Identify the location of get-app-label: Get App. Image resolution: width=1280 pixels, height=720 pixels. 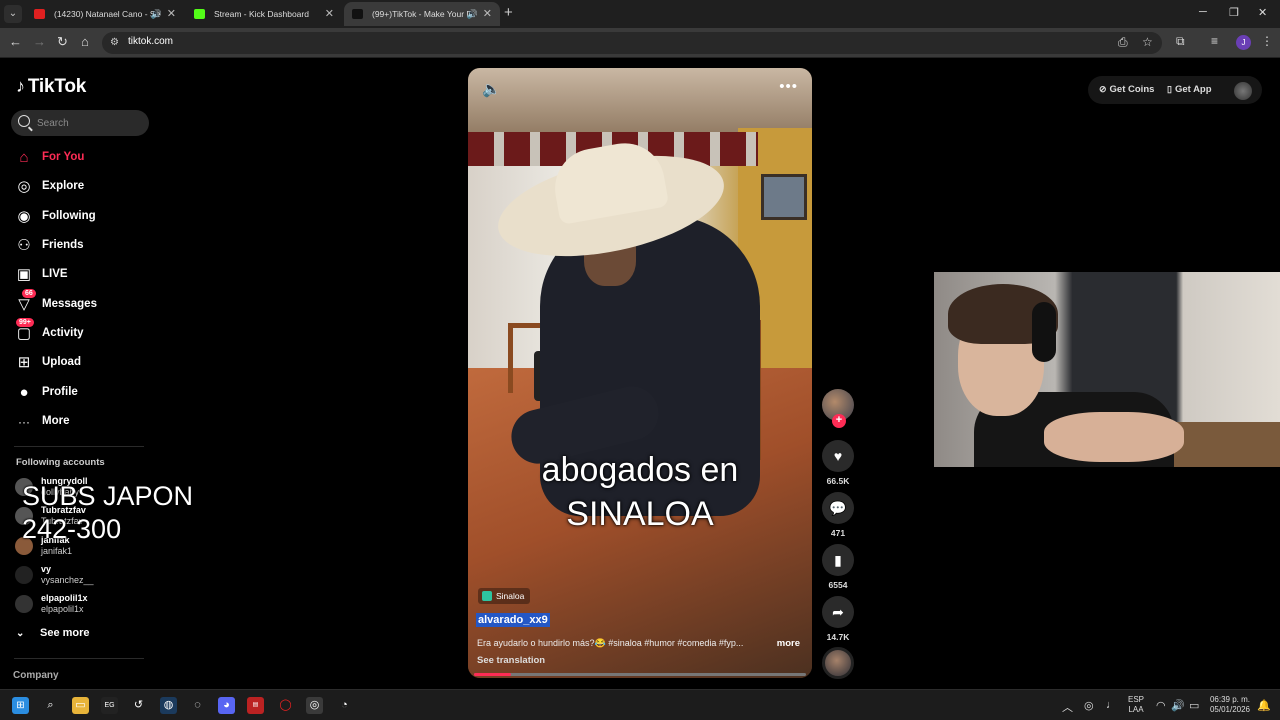
(1193, 89).